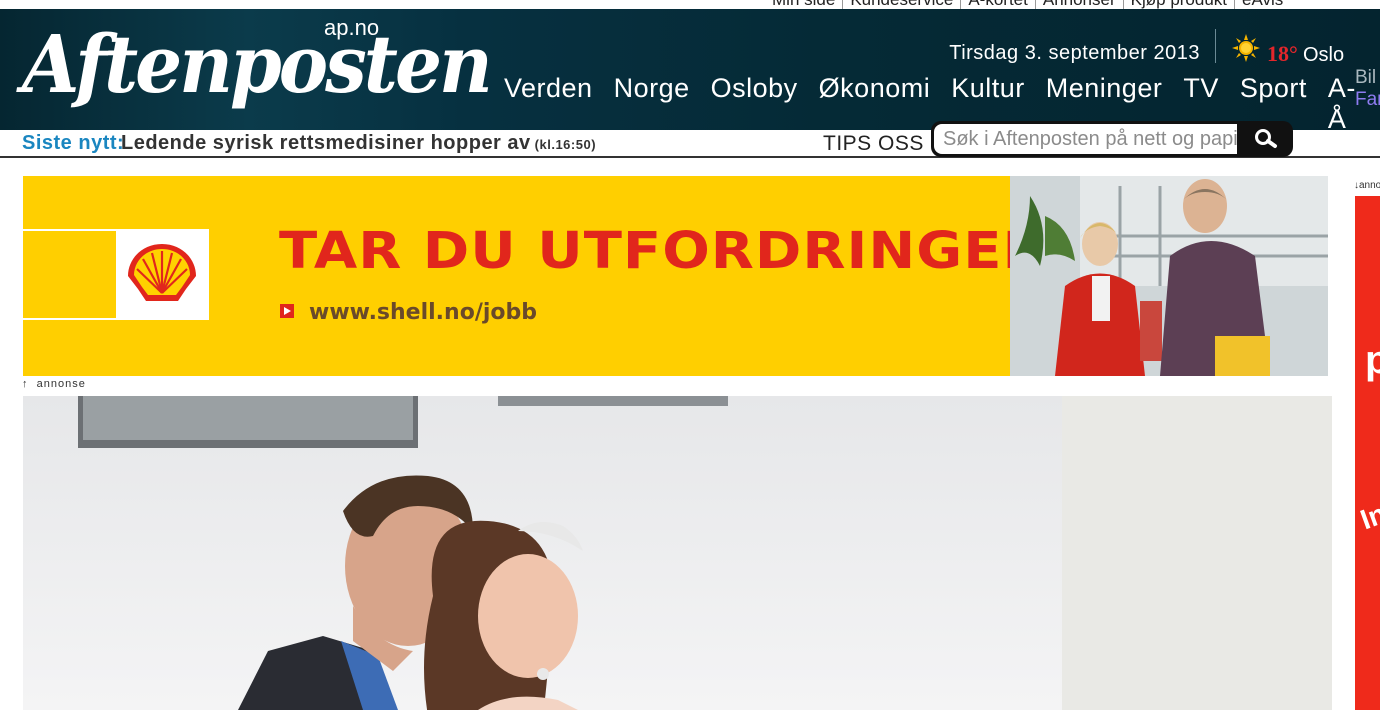 The height and width of the screenshot is (710, 1380). I want to click on shell-logo-box, so click(162, 274).